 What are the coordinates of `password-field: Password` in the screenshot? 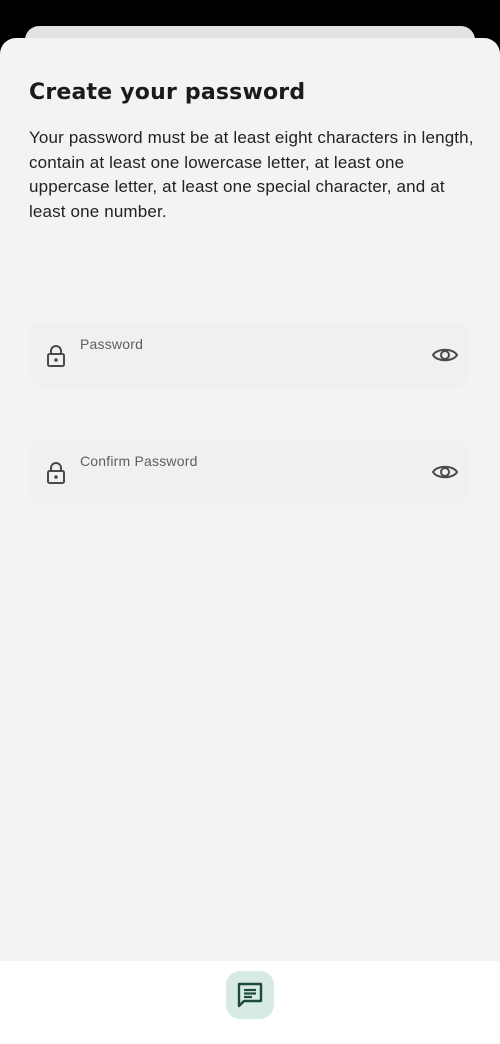 It's located at (249, 355).